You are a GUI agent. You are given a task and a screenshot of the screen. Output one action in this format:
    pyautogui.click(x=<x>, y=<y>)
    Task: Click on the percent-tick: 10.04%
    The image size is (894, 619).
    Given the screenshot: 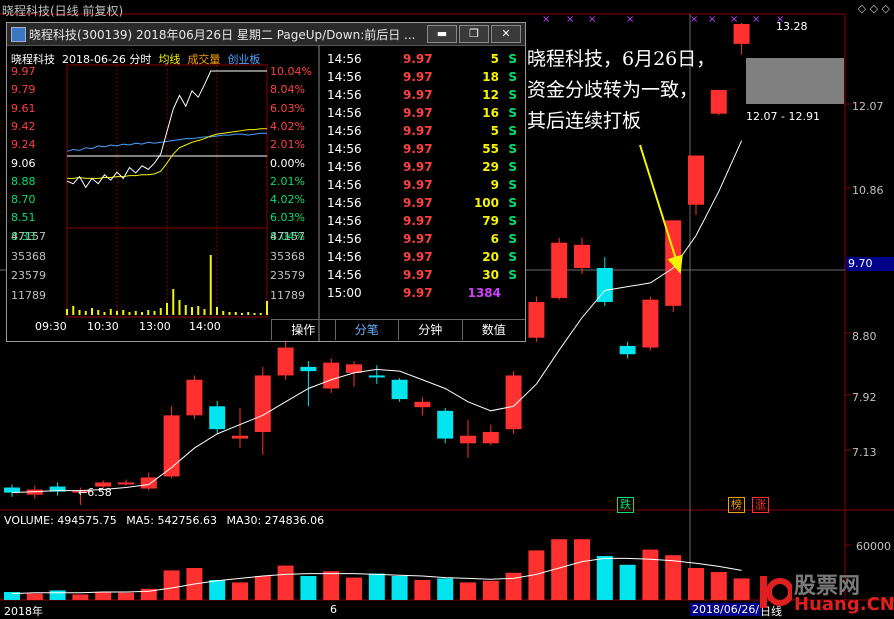 What is the action you would take?
    pyautogui.click(x=291, y=71)
    